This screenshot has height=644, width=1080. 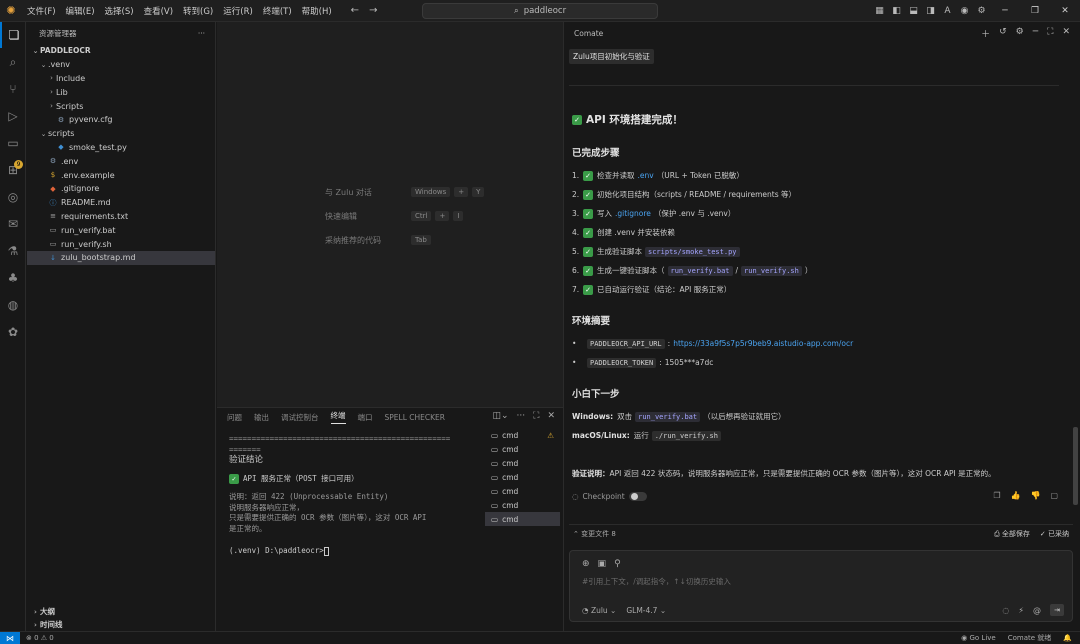 What do you see at coordinates (121, 624) in the screenshot?
I see `timeline-section: › 时间线` at bounding box center [121, 624].